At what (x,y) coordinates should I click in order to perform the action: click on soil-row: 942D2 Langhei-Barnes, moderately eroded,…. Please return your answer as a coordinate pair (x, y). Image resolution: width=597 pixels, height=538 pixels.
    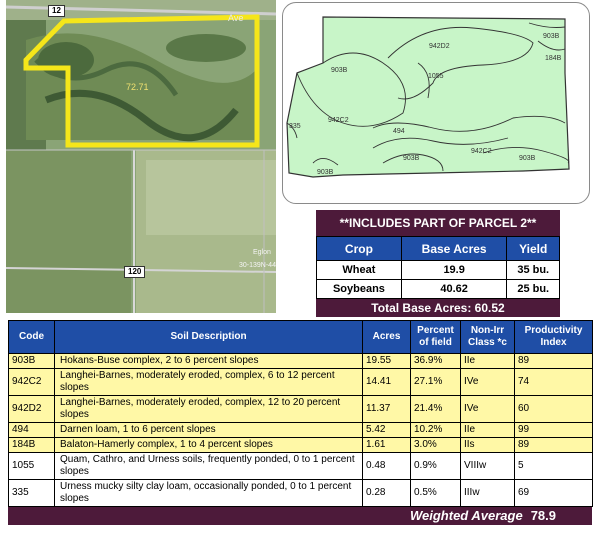
    Looking at the image, I should click on (300, 409).